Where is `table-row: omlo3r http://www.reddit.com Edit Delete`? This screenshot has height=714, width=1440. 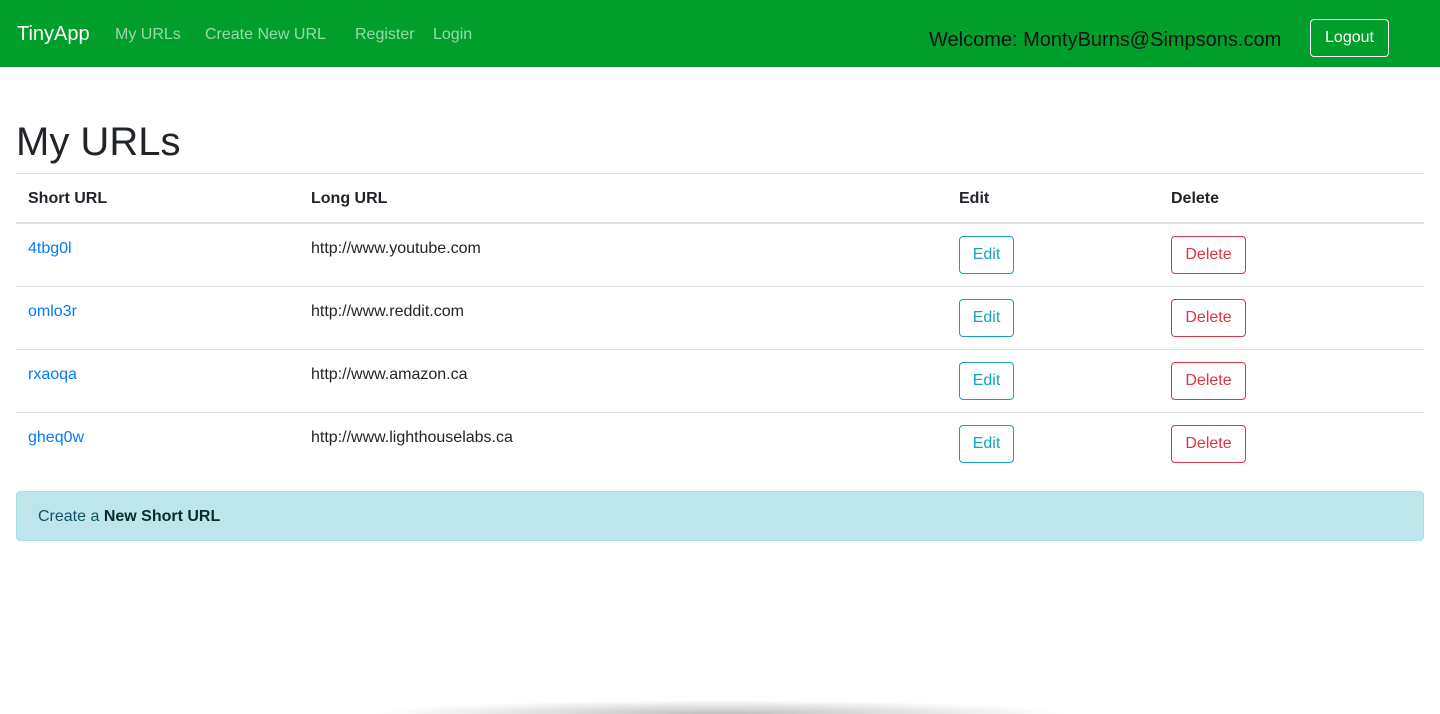
table-row: omlo3r http://www.reddit.com Edit Delete is located at coordinates (720, 318).